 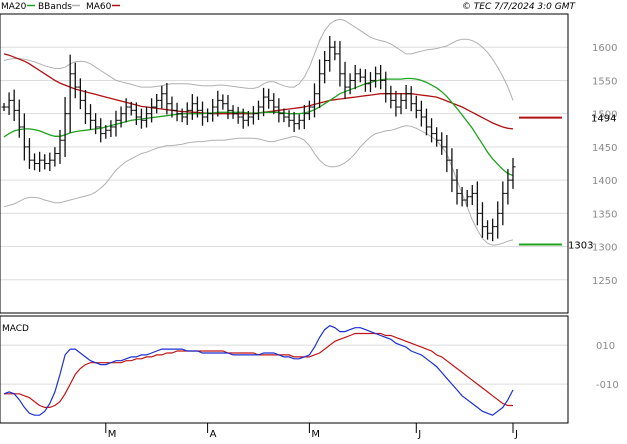 I want to click on legend: MA20 BBands MA60, so click(x=60, y=7).